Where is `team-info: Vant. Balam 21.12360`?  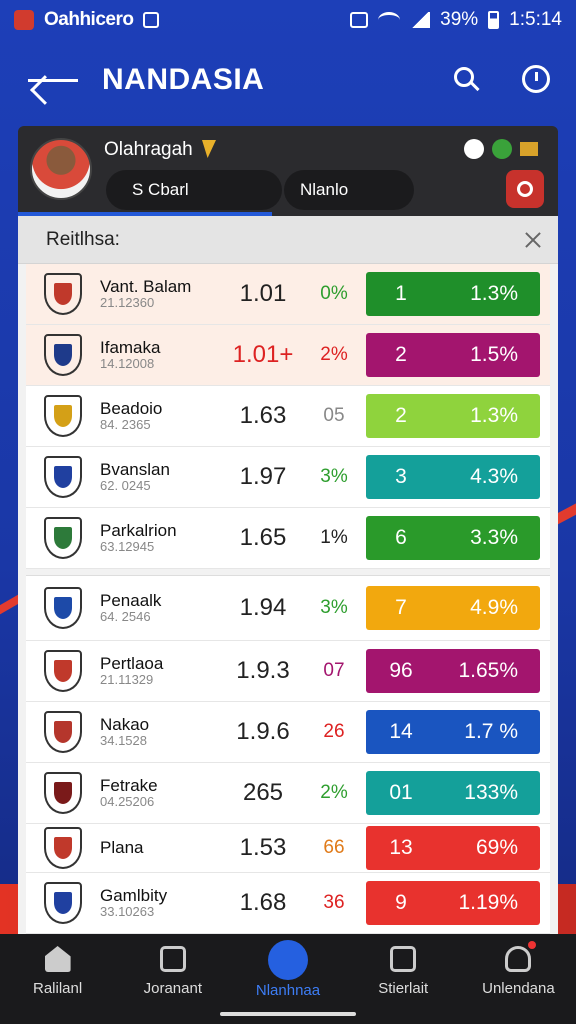
team-info: Vant. Balam 21.12360 is located at coordinates (159, 293).